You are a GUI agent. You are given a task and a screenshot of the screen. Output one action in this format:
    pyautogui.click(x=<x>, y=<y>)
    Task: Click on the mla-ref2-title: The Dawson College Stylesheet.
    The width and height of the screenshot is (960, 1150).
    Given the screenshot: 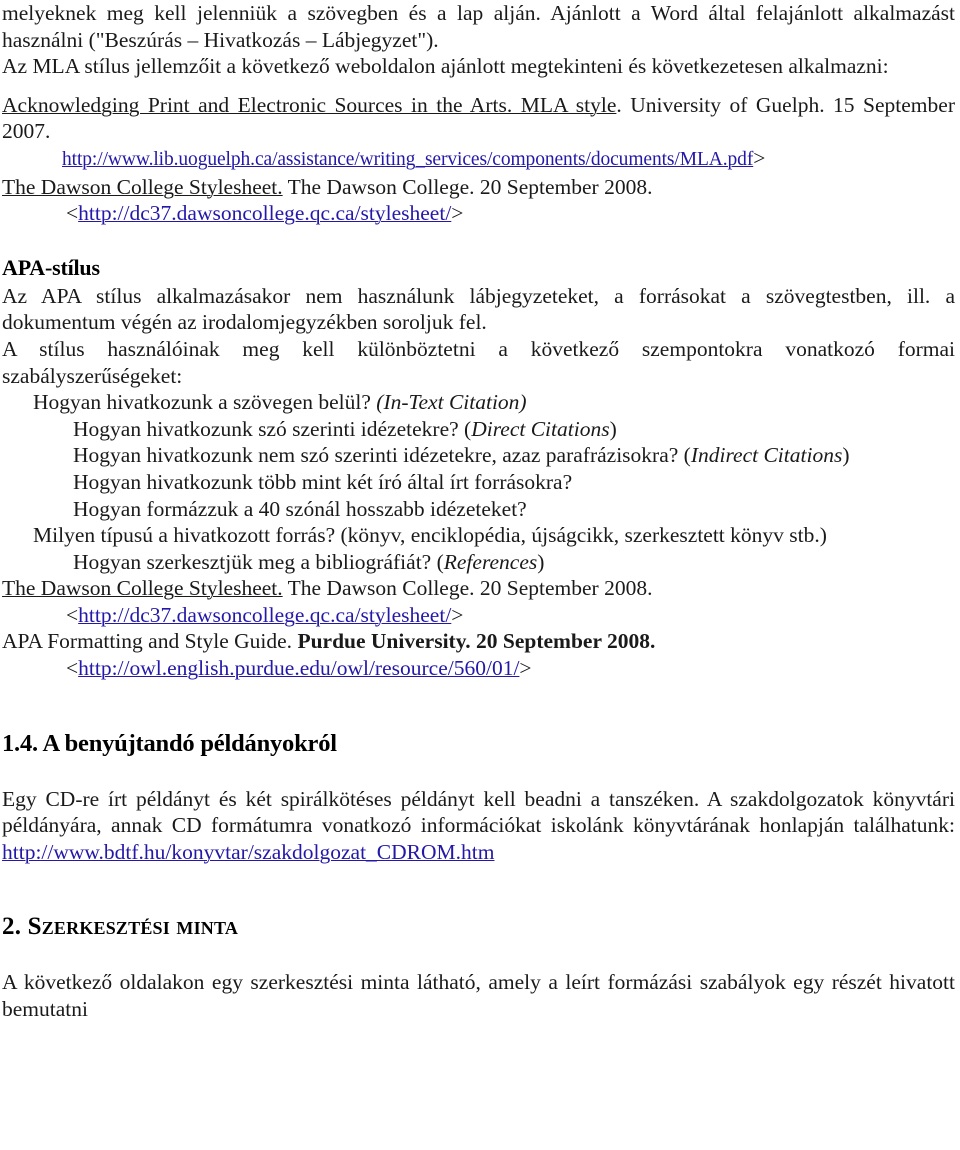 What is the action you would take?
    pyautogui.click(x=142, y=186)
    